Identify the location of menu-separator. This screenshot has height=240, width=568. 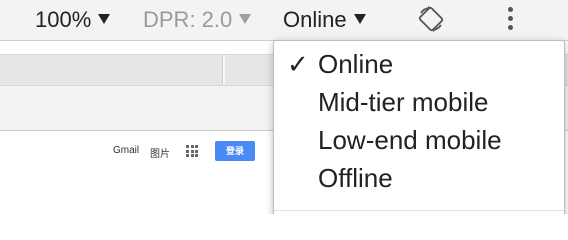
(419, 210).